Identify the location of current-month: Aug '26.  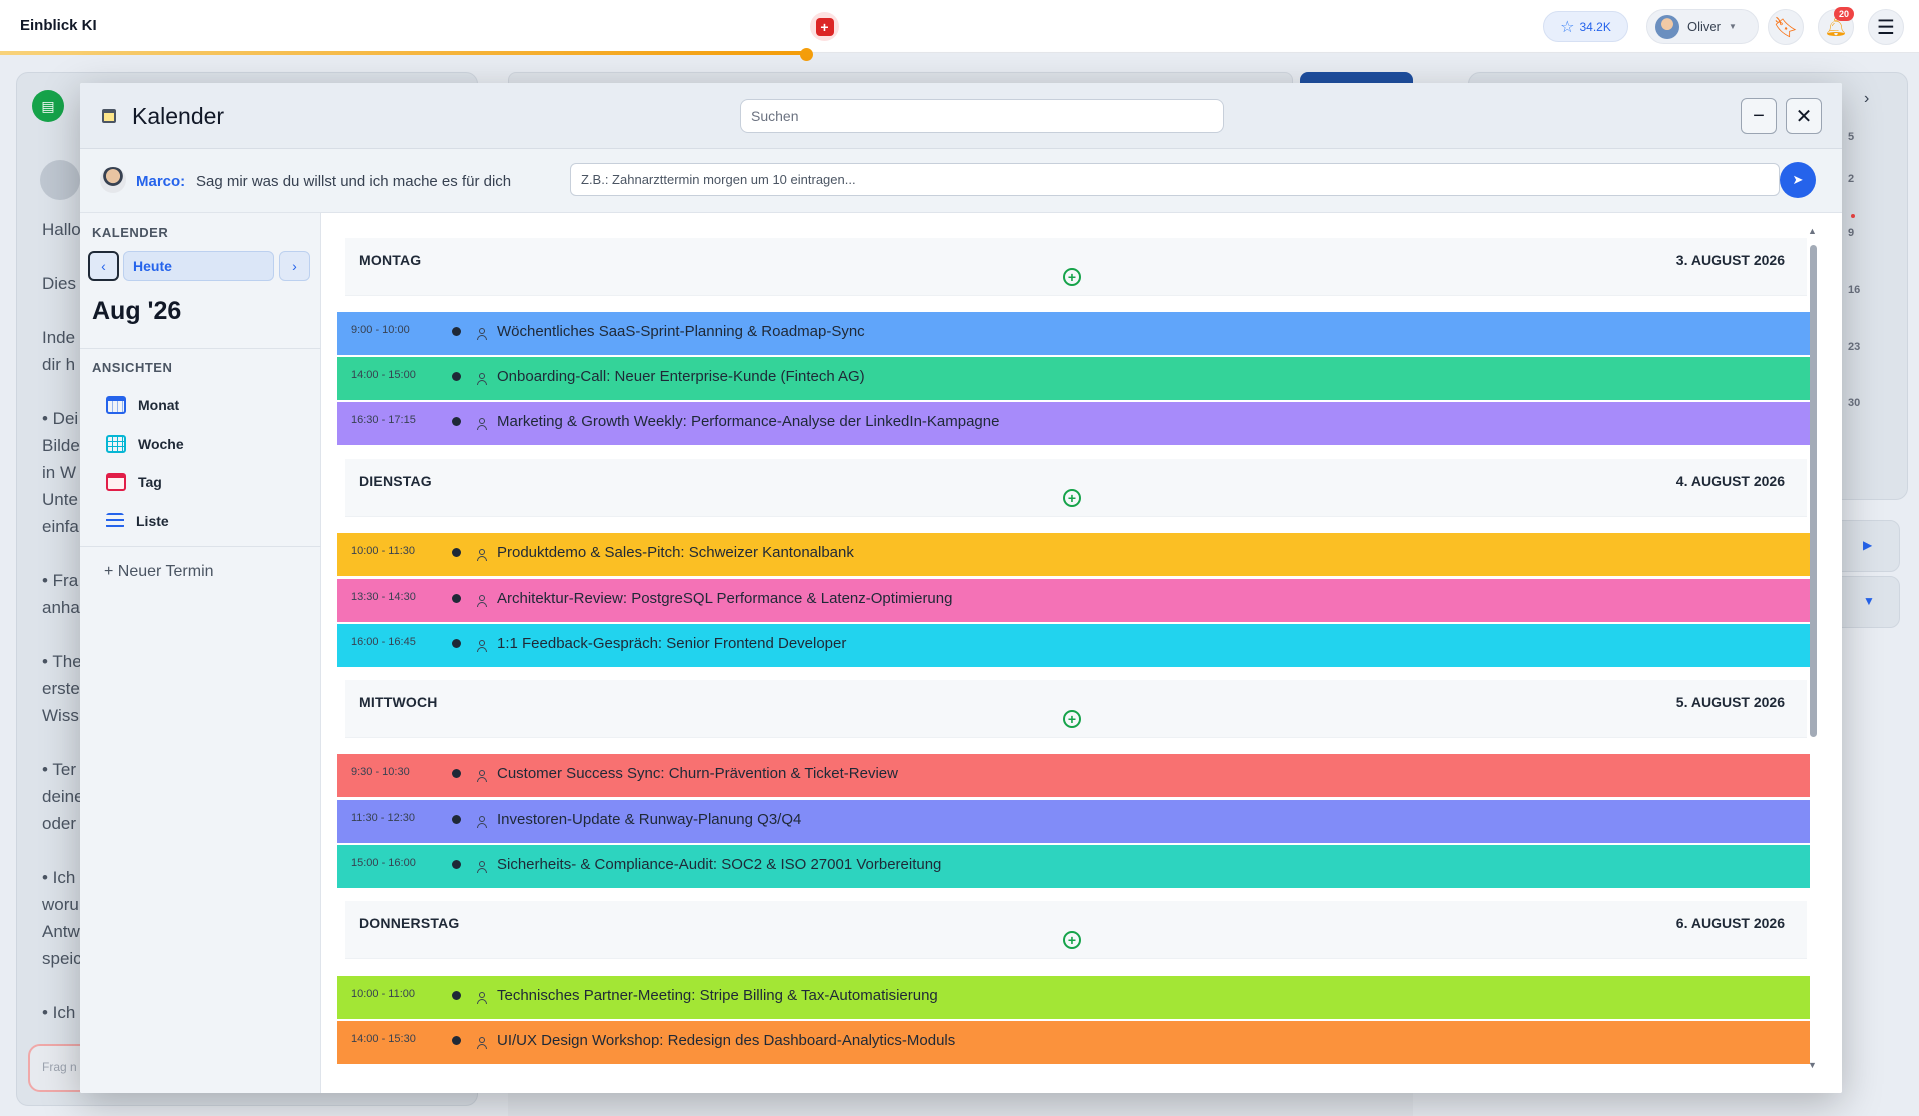
(137, 311).